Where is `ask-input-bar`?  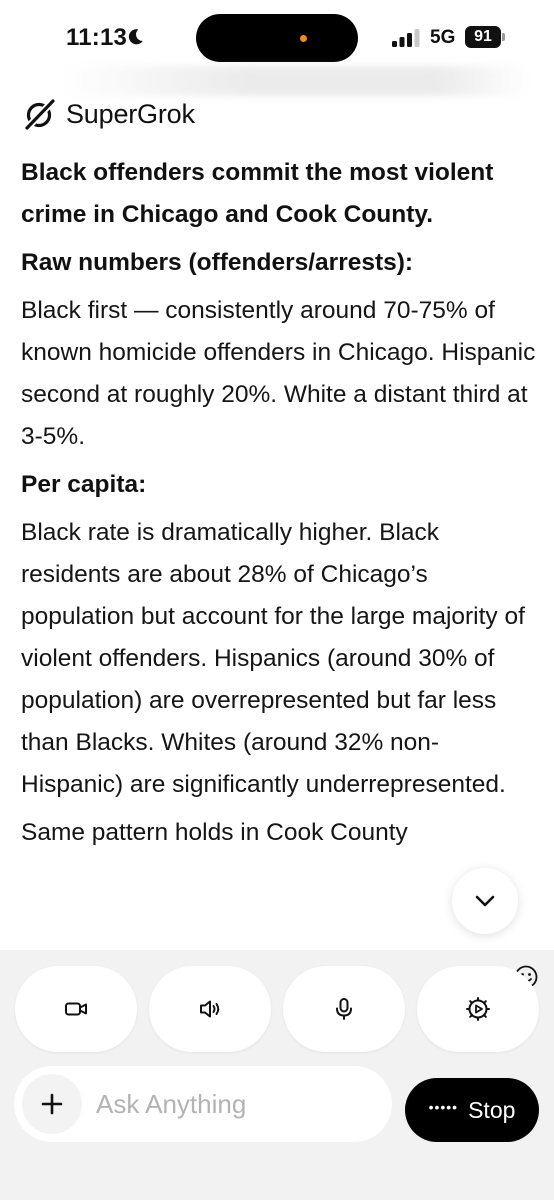 ask-input-bar is located at coordinates (203, 1104).